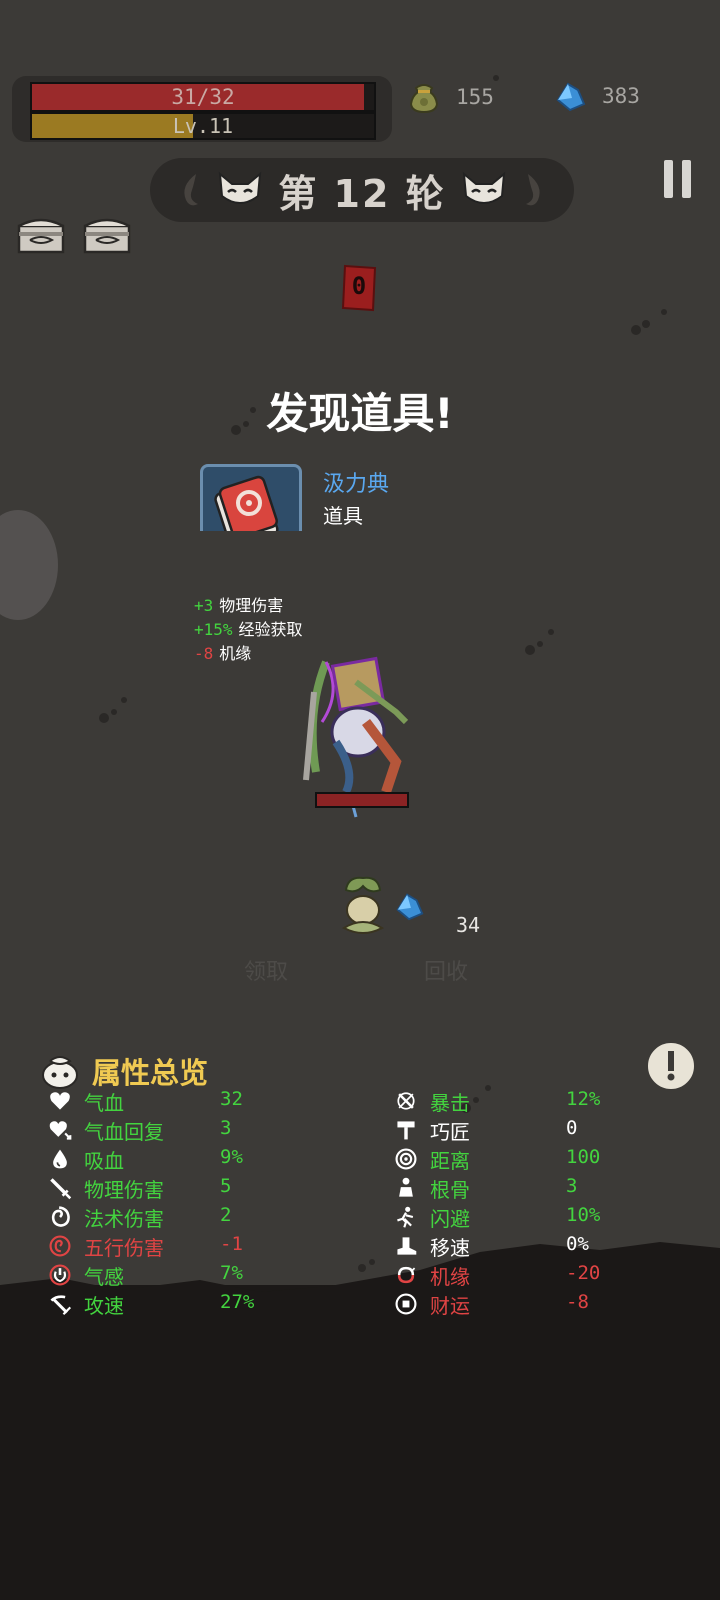  I want to click on attribute-value: 9%, so click(231, 1157).